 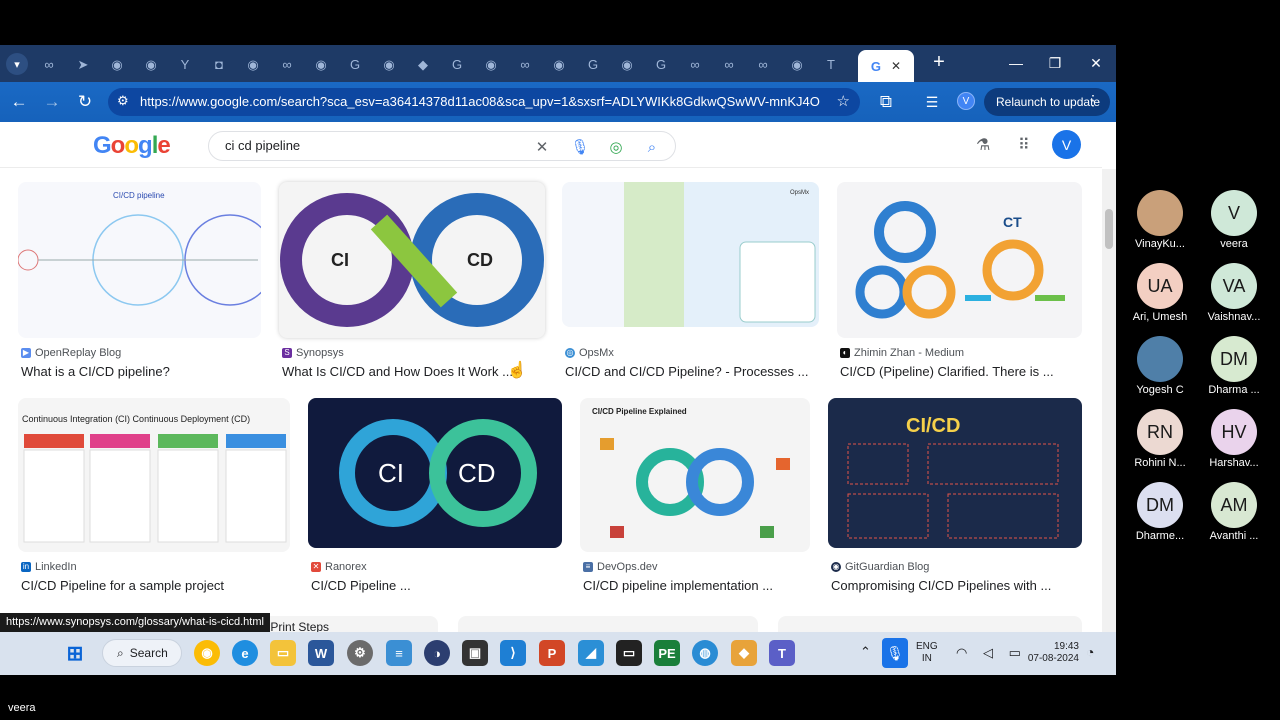 I want to click on close-tab-icon: ✕, so click(x=896, y=66).